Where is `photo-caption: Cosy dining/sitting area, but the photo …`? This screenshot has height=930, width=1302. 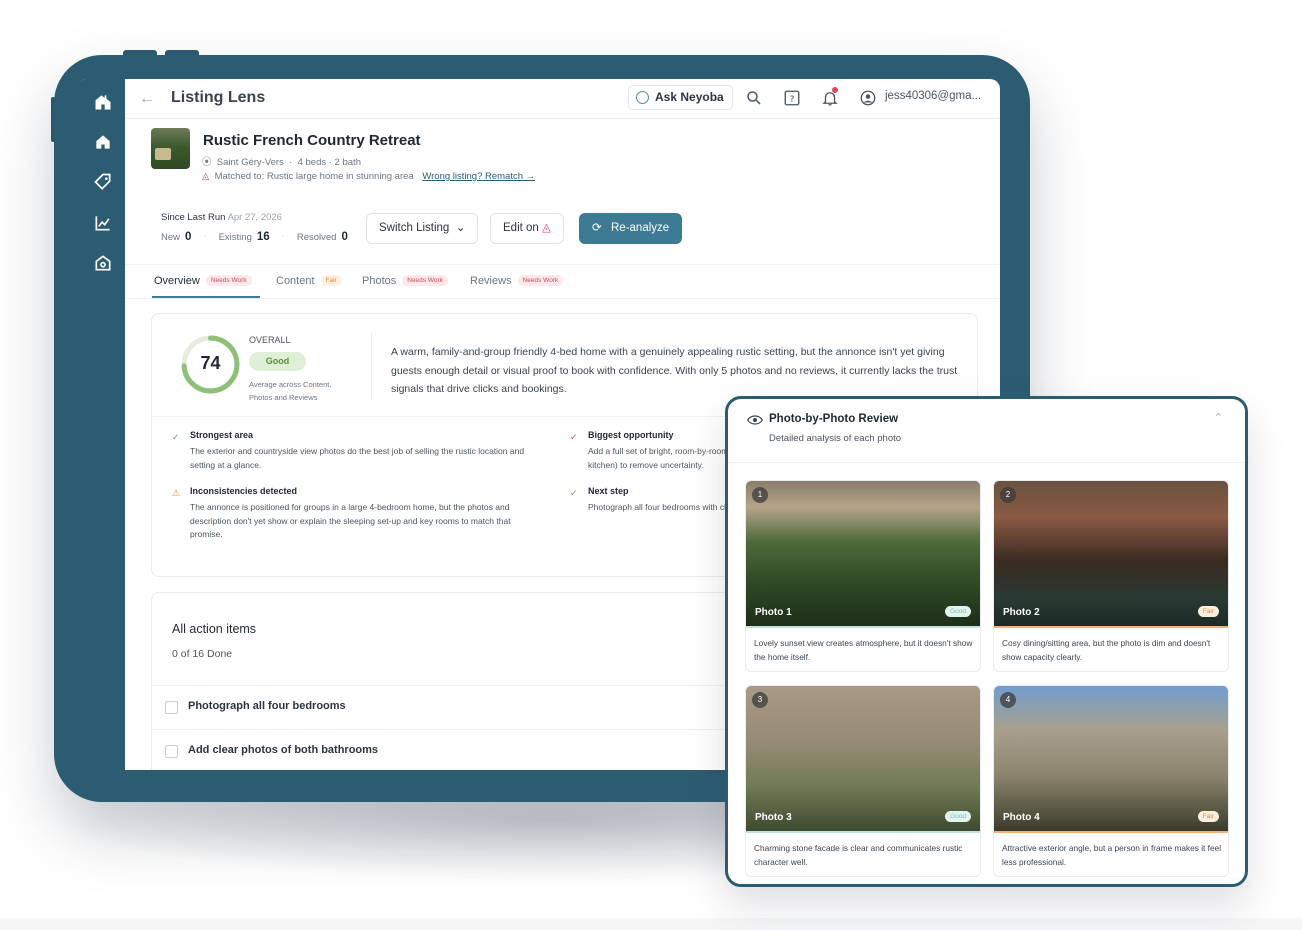
photo-caption: Cosy dining/sitting area, but the photo … is located at coordinates (1106, 650).